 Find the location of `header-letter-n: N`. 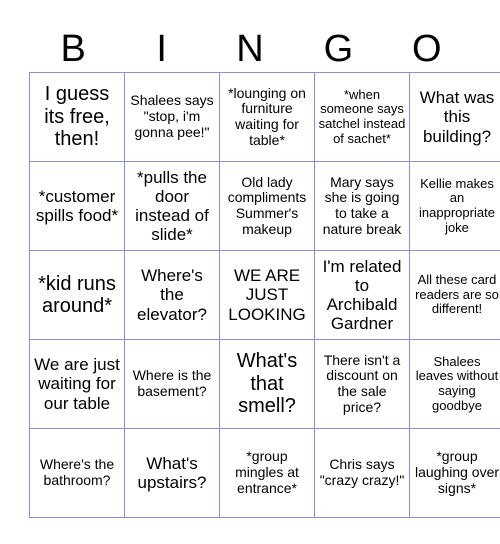

header-letter-n: N is located at coordinates (250, 49).